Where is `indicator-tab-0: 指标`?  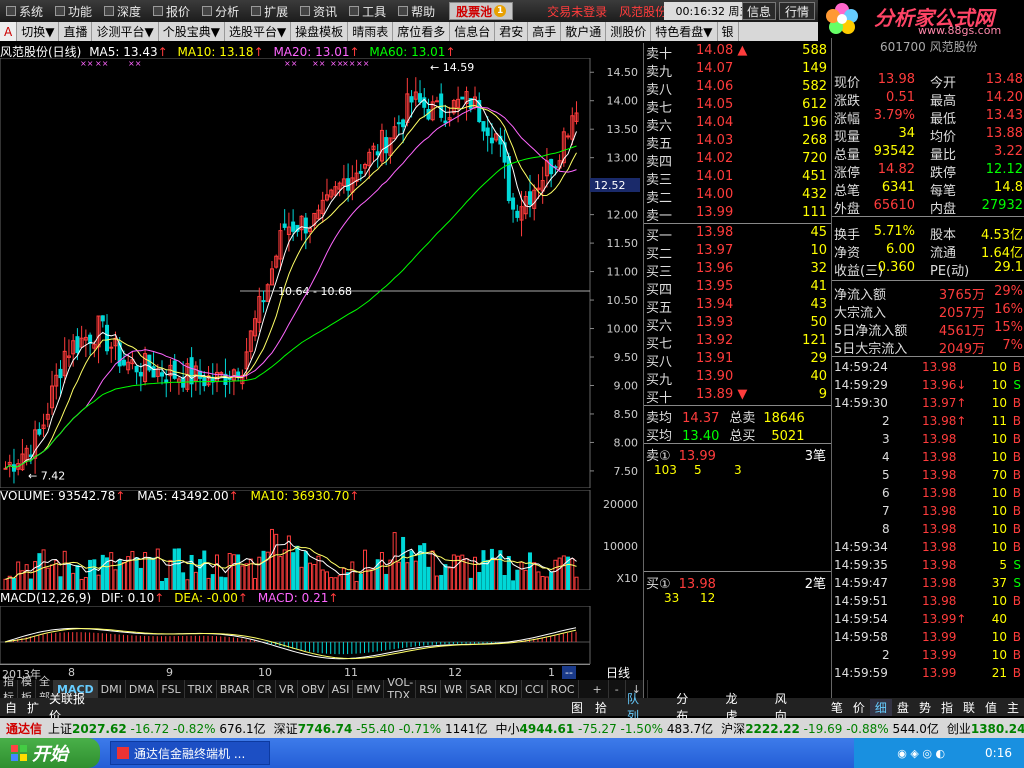 indicator-tab-0: 指标 is located at coordinates (9, 689).